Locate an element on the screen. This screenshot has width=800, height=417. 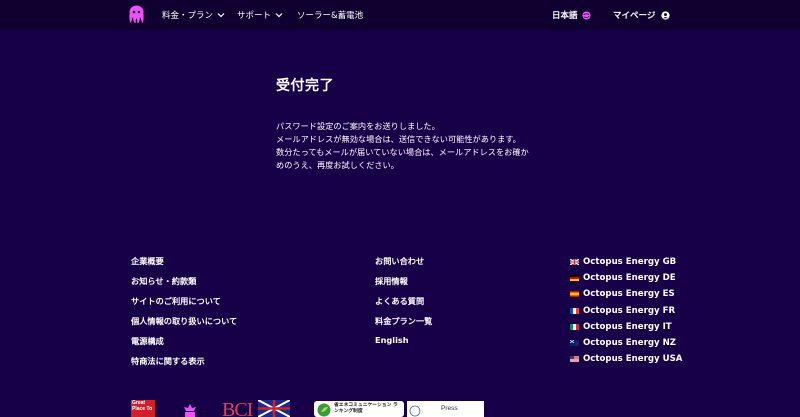
nav-solar-label: ソーラー&蓄電池 is located at coordinates (330, 16).